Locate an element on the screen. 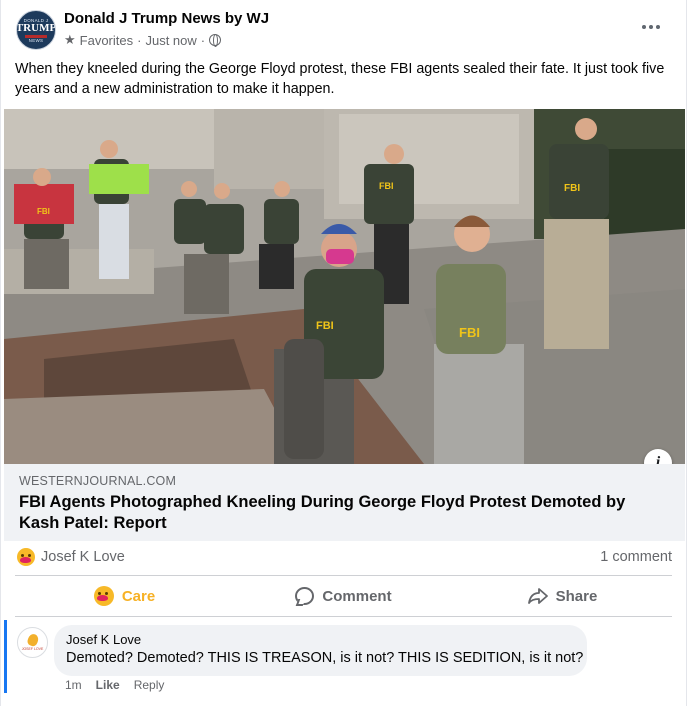 The image size is (687, 706). avatar-caption-bottom: NEWS is located at coordinates (36, 40).